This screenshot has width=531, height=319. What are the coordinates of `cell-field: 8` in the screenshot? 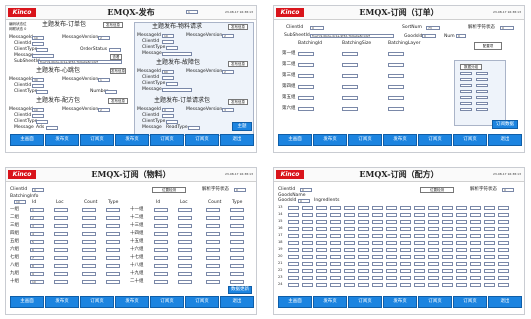 It's located at (37, 266).